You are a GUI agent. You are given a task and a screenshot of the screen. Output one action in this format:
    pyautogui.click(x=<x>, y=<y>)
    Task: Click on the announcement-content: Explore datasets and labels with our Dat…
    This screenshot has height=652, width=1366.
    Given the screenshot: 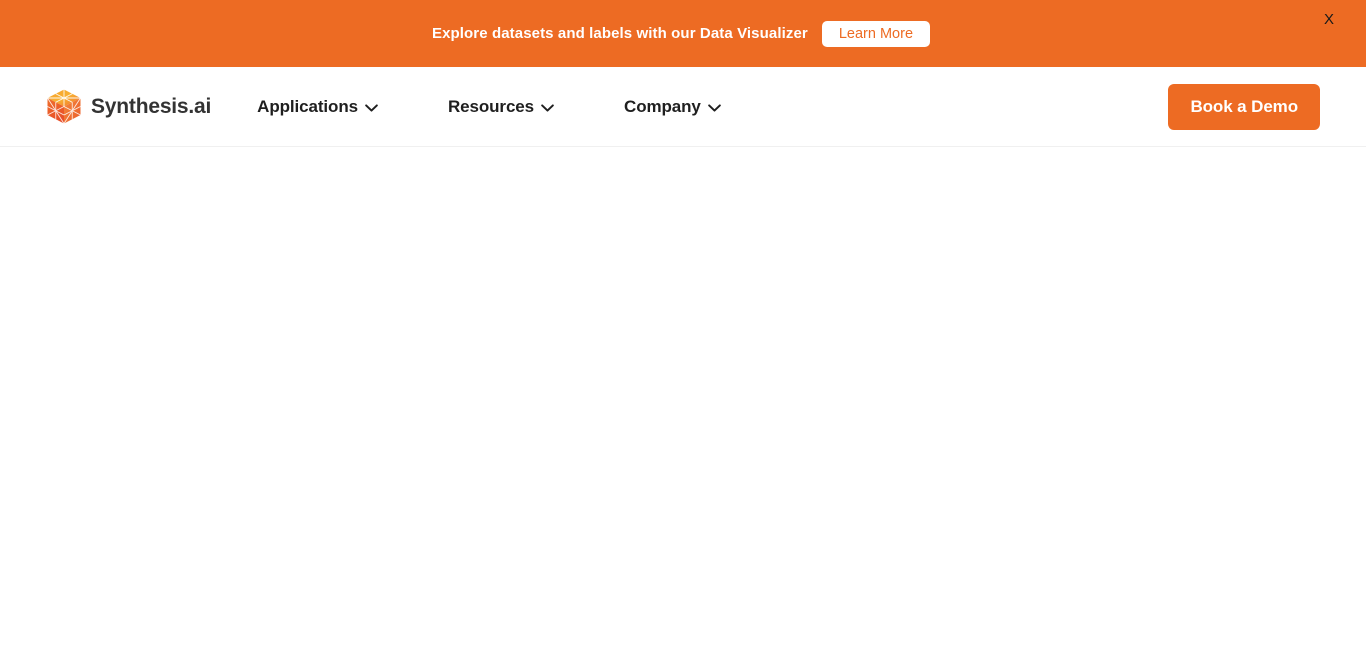 What is the action you would take?
    pyautogui.click(x=681, y=33)
    